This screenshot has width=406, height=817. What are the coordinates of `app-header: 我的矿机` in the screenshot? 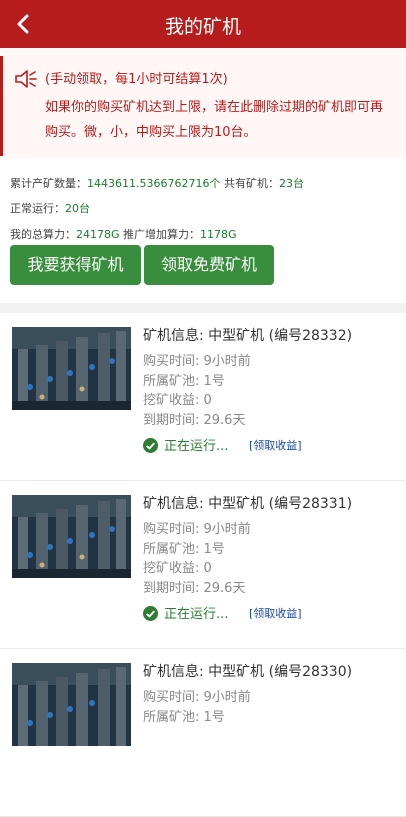 It's located at (203, 24).